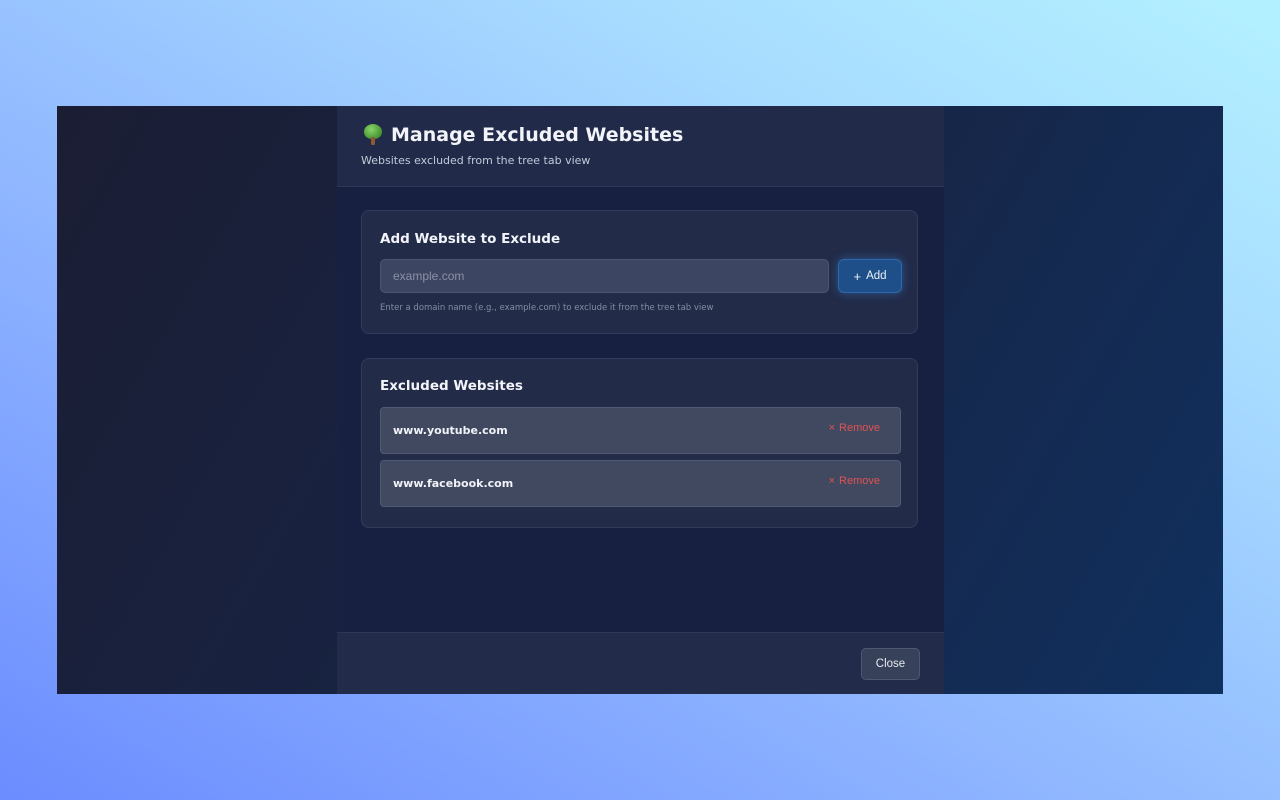 The height and width of the screenshot is (800, 1280). I want to click on tree-icon, so click(373, 135).